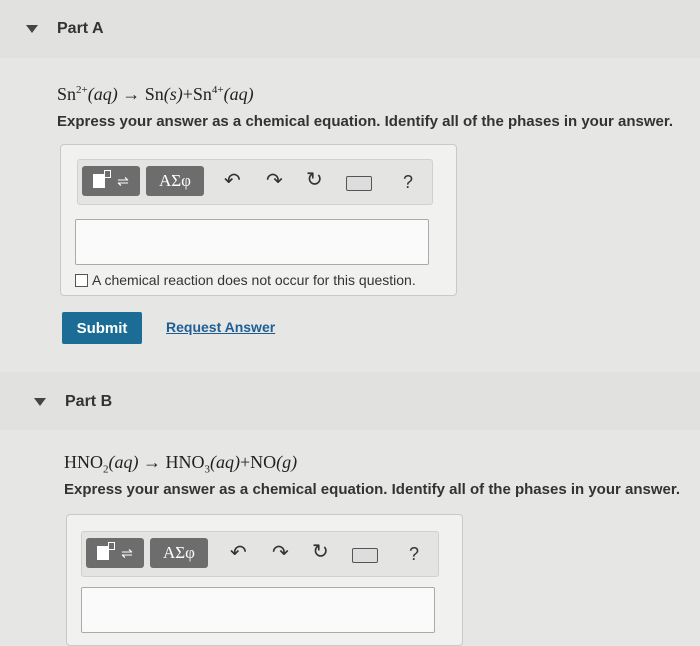 The image size is (700, 646). I want to click on species: NO, so click(263, 462).